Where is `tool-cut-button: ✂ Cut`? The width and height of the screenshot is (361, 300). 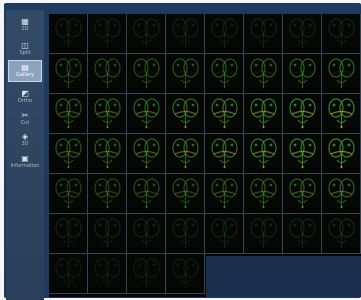
tool-cut-button: ✂ Cut is located at coordinates (25, 119).